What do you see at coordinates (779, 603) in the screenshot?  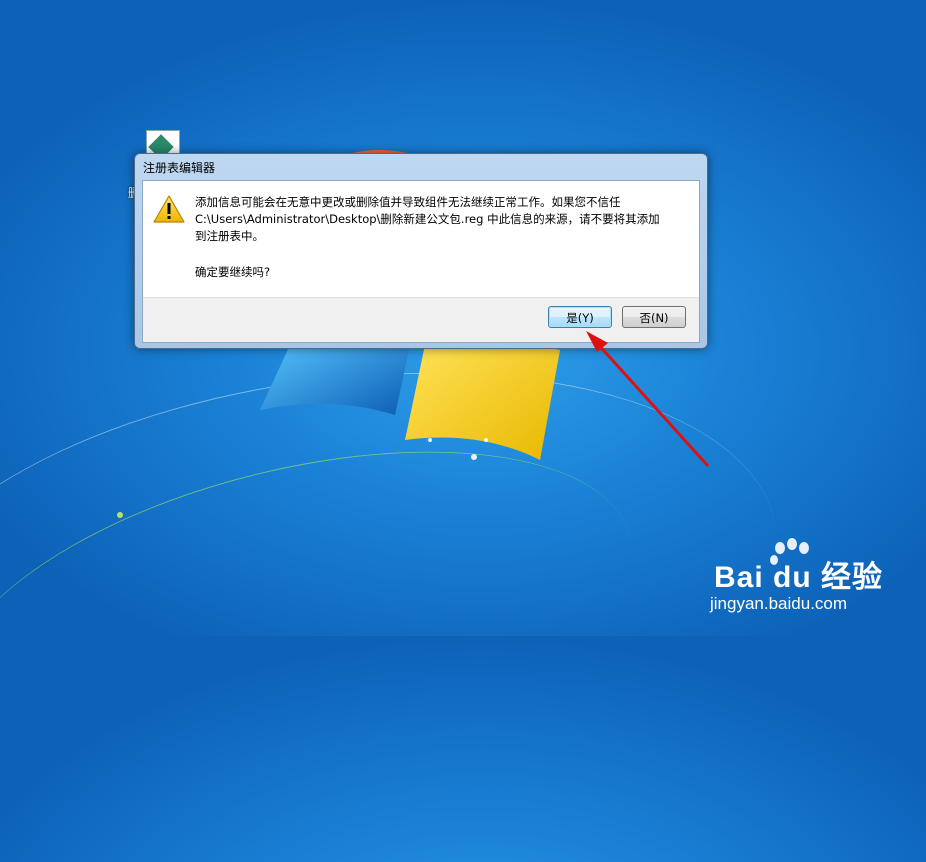 I see `watermark-url: jingyan.baidu.com` at bounding box center [779, 603].